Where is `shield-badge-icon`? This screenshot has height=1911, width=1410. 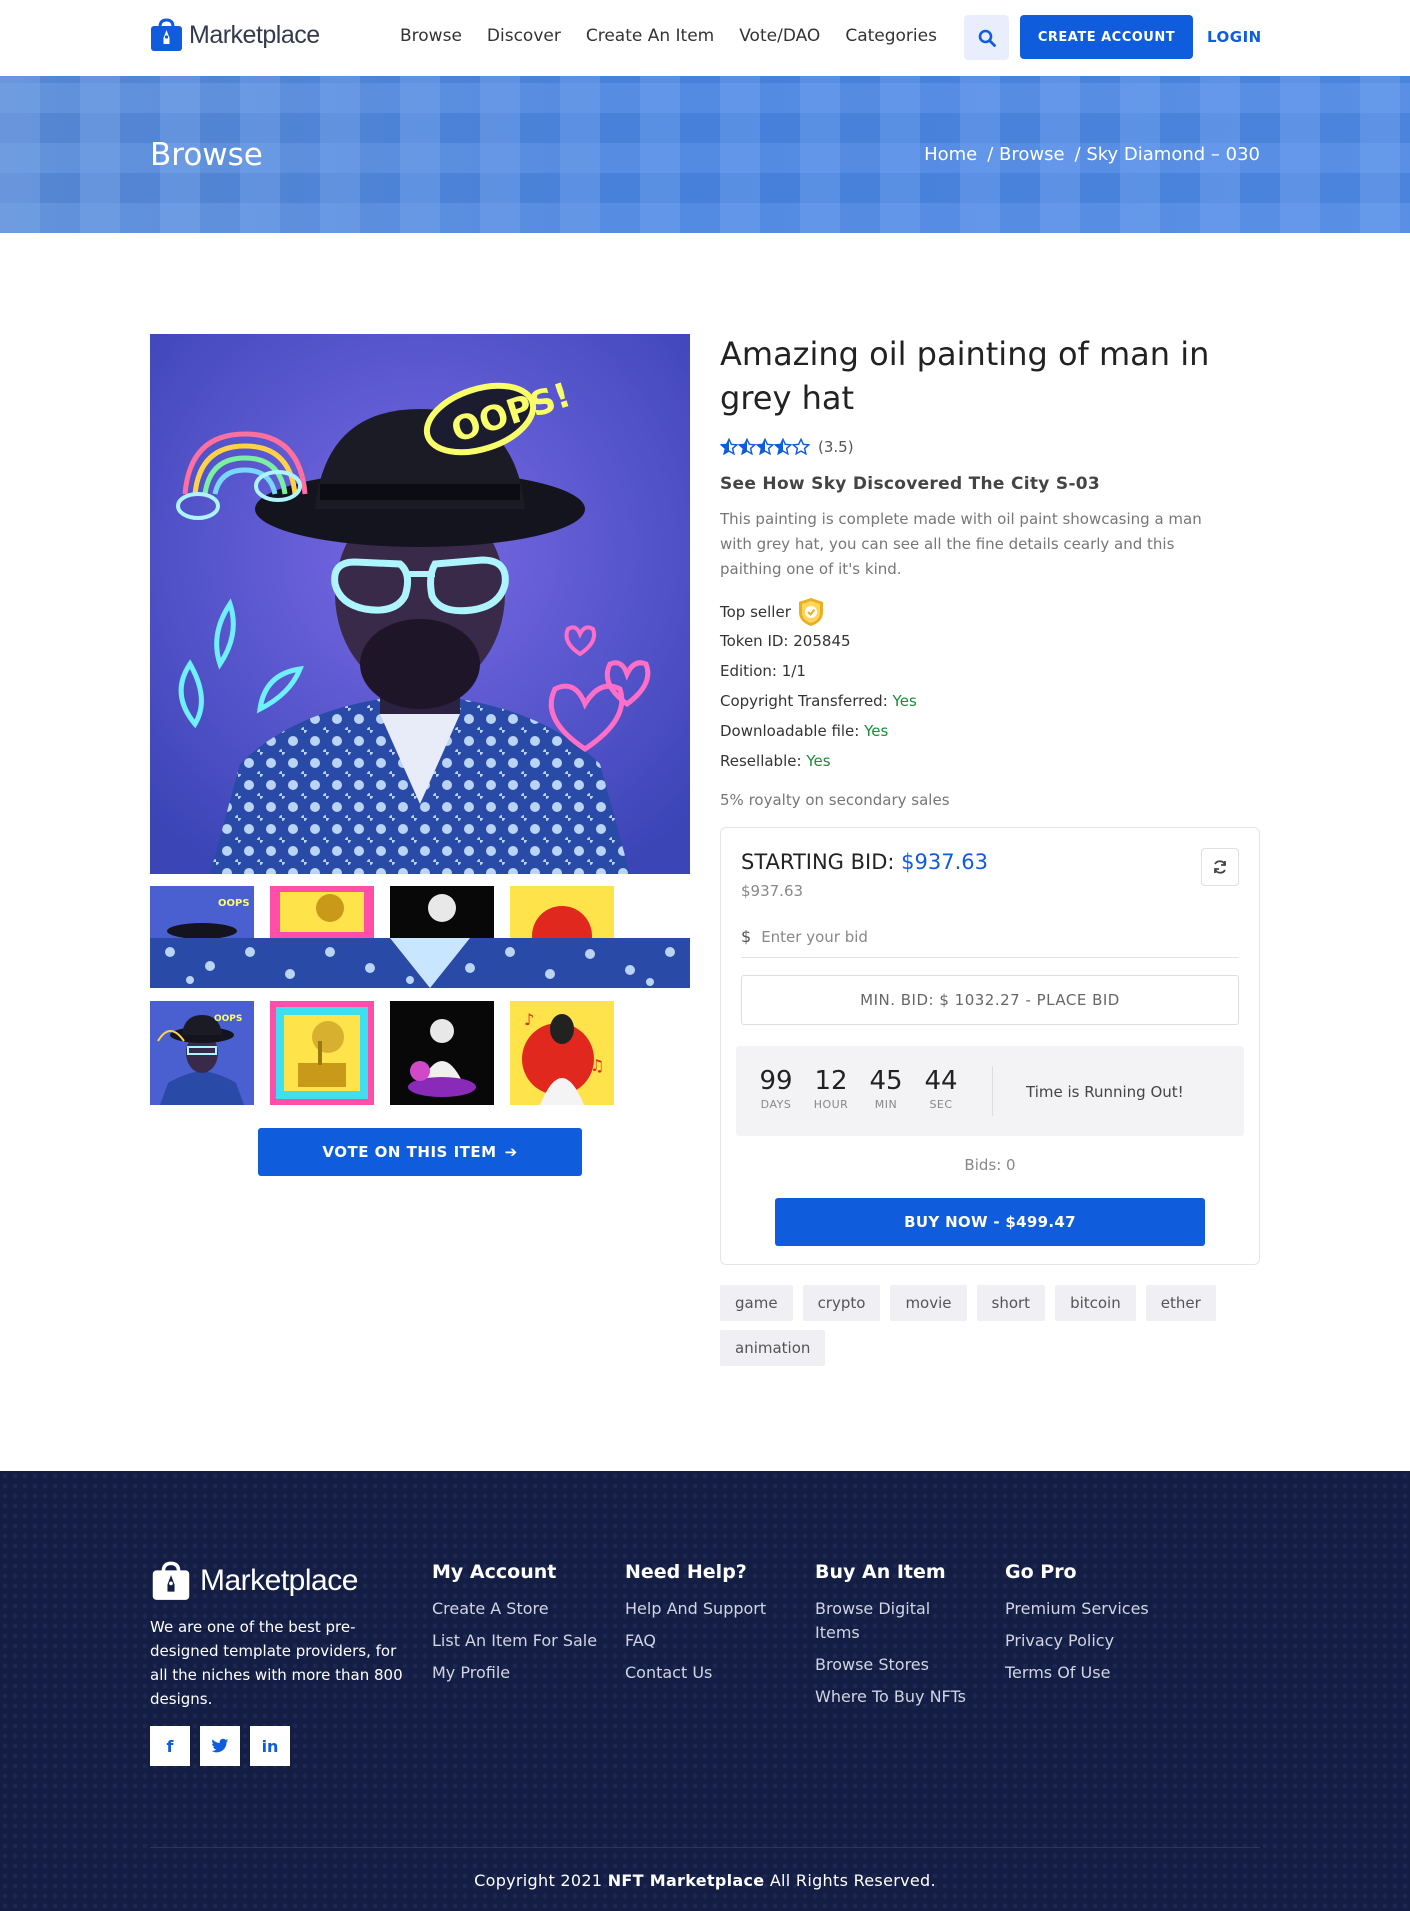
shield-badge-icon is located at coordinates (810, 612).